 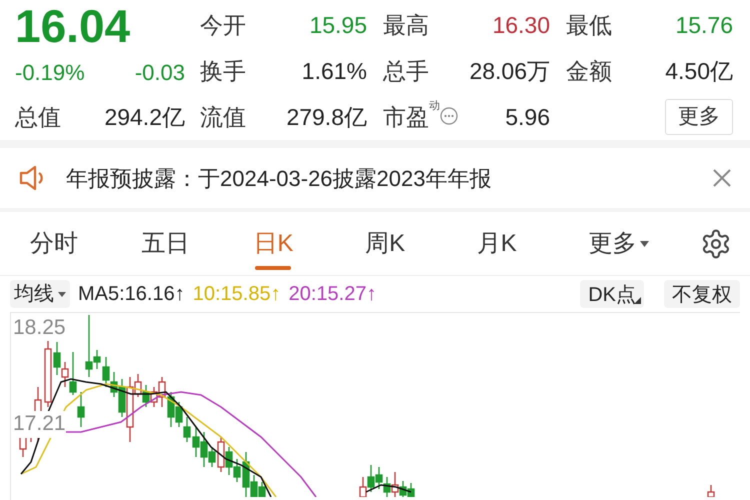 I want to click on stat-label: 最低, so click(x=589, y=25).